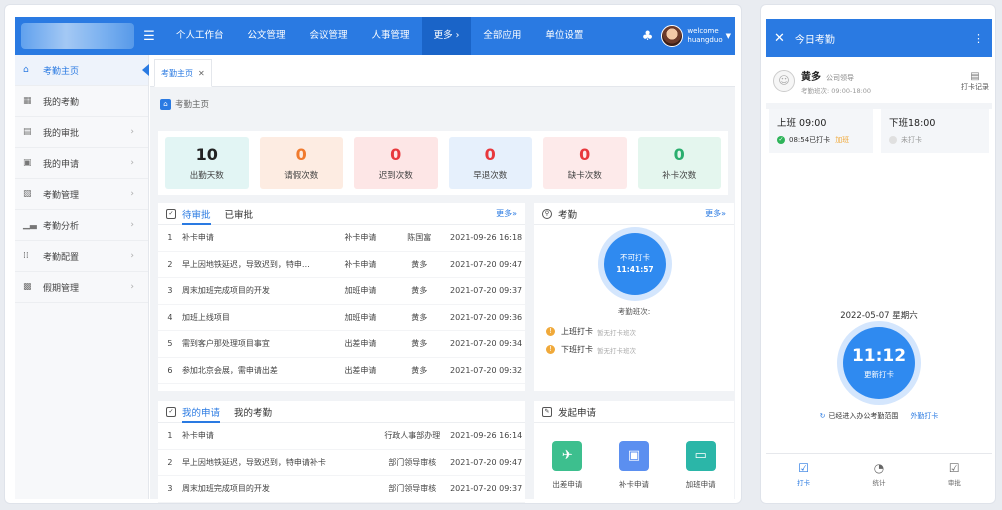 This screenshot has width=1002, height=510. What do you see at coordinates (672, 36) in the screenshot?
I see `avatar` at bounding box center [672, 36].